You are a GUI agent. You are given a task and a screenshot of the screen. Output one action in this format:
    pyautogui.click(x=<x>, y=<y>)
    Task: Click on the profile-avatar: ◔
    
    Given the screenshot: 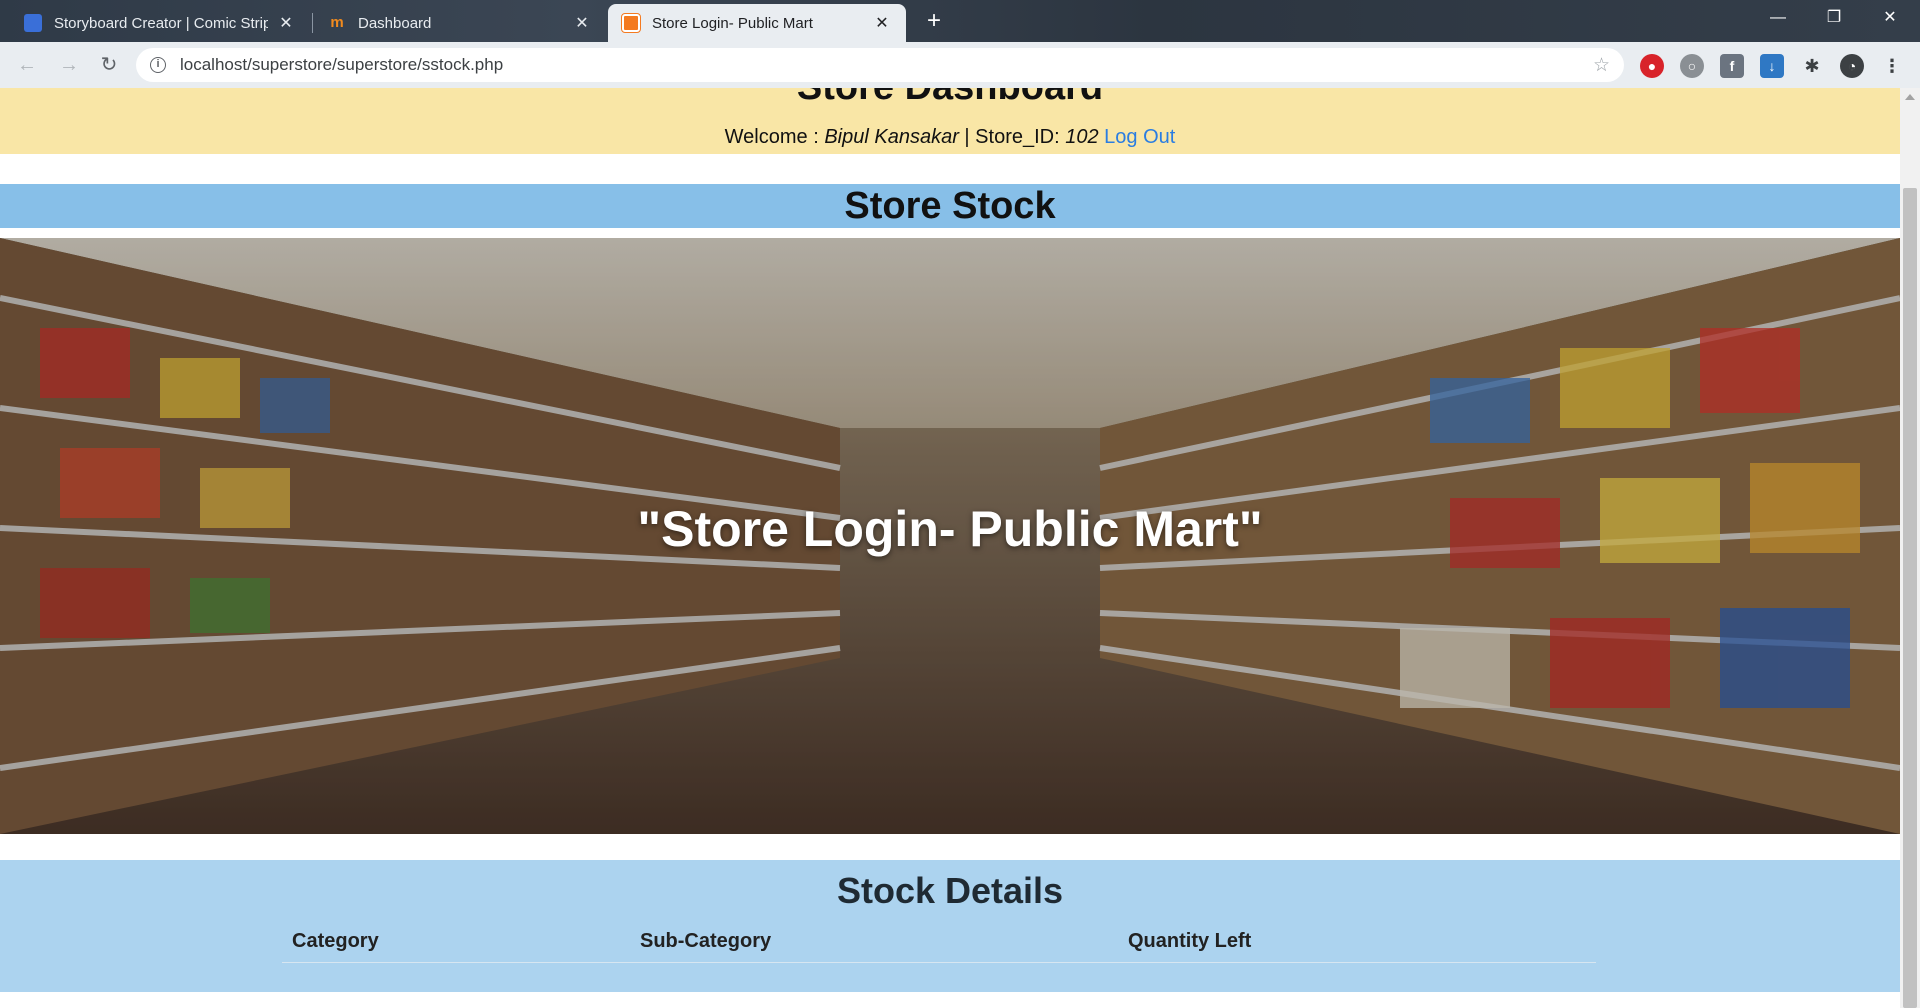 What is the action you would take?
    pyautogui.click(x=1852, y=66)
    